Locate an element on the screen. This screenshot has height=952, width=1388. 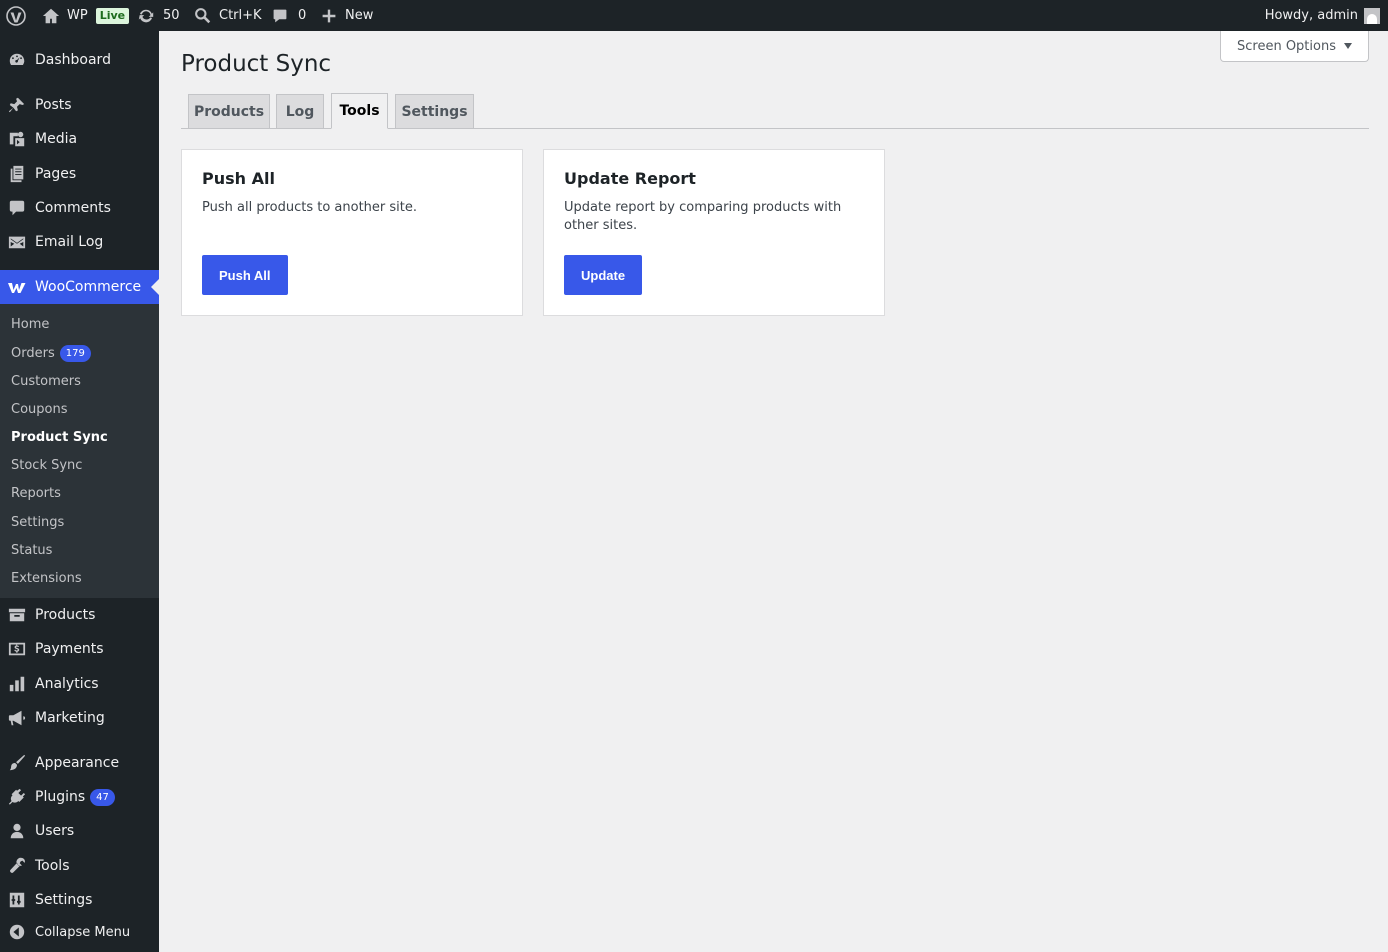
submenu-customers-label: Customers is located at coordinates (46, 381).